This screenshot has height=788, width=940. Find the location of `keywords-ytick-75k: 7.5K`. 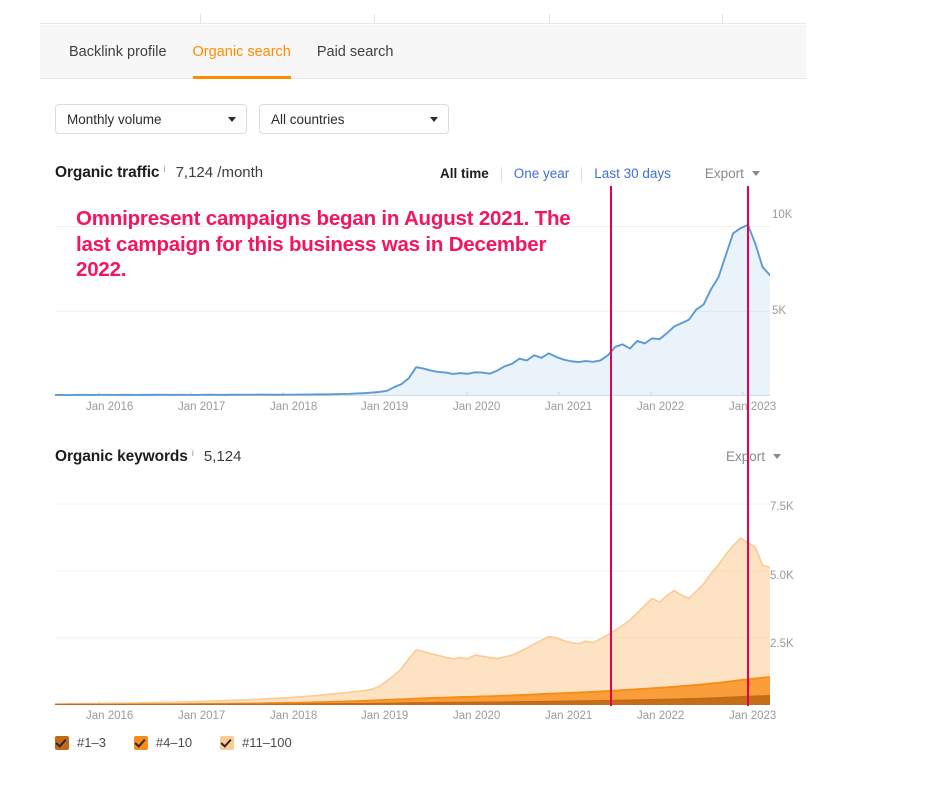

keywords-ytick-75k: 7.5K is located at coordinates (782, 507).